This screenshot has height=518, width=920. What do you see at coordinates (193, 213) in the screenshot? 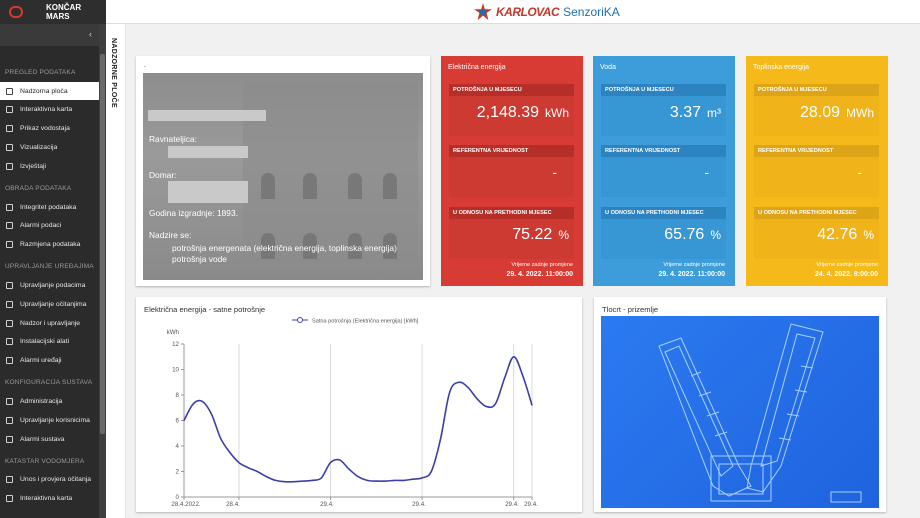
I see `label-godina: Godina izgradnje: 1893.` at bounding box center [193, 213].